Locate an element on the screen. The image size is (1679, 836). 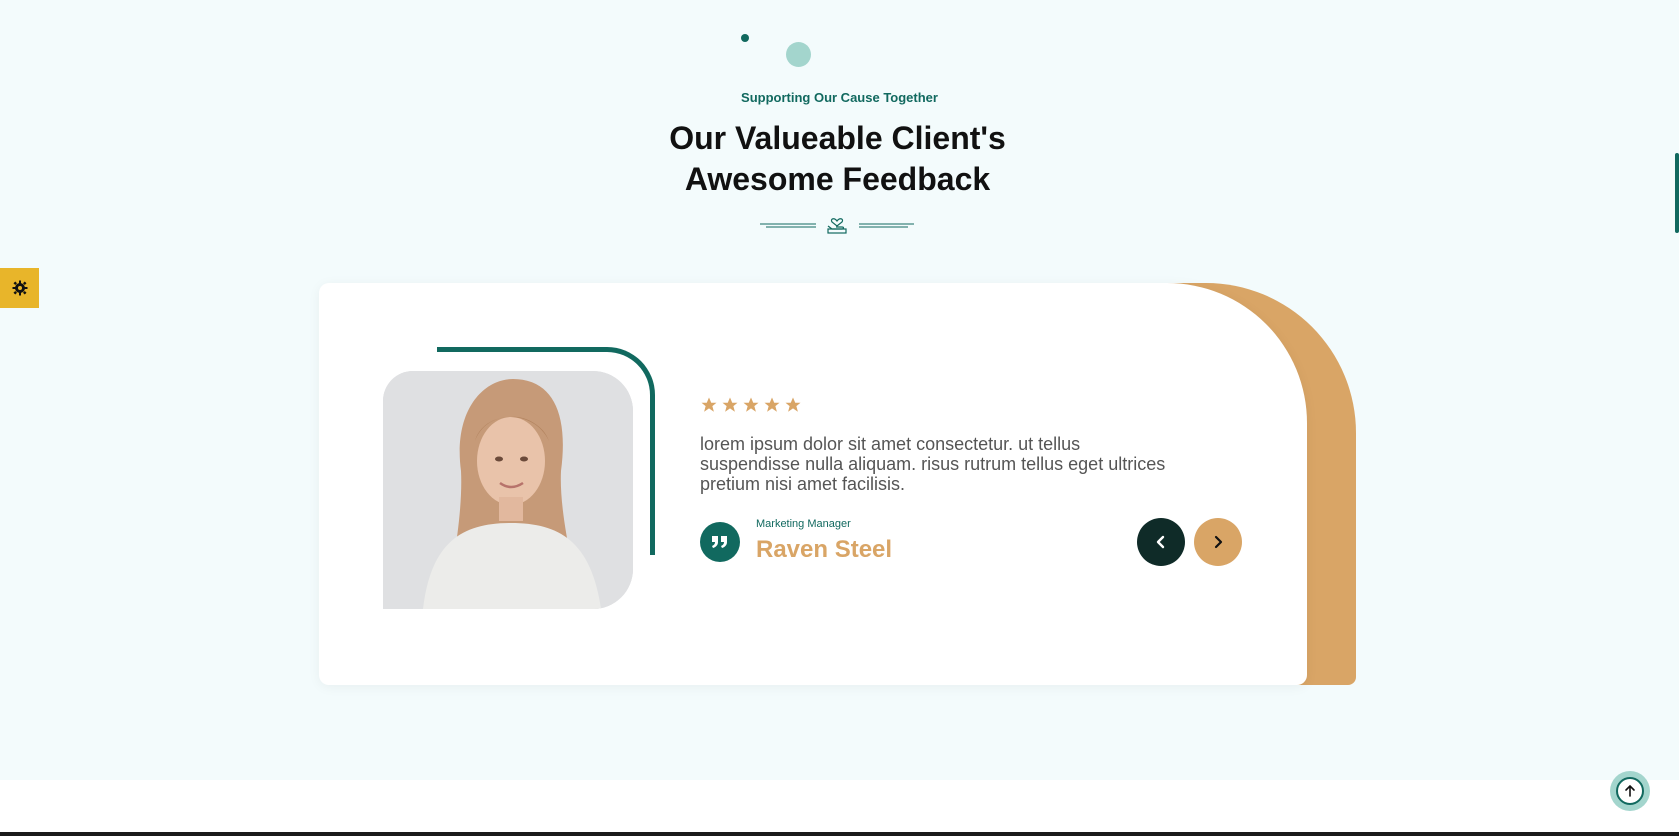
heart-hand-divider is located at coordinates (837, 226).